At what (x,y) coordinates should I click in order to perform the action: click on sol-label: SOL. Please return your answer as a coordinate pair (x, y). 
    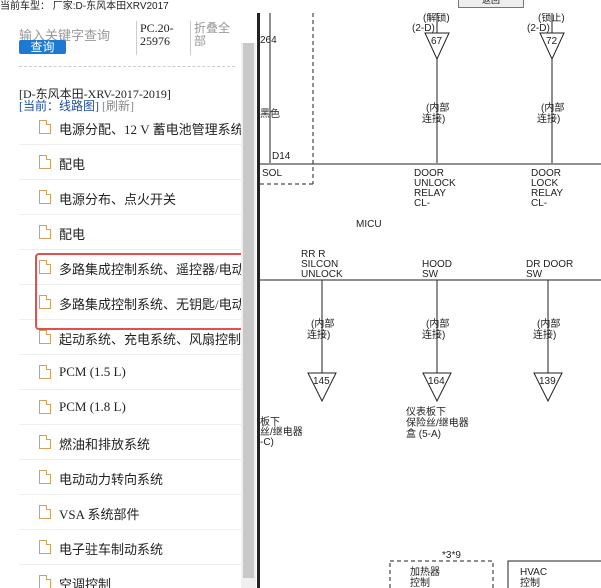
    Looking at the image, I should click on (272, 173).